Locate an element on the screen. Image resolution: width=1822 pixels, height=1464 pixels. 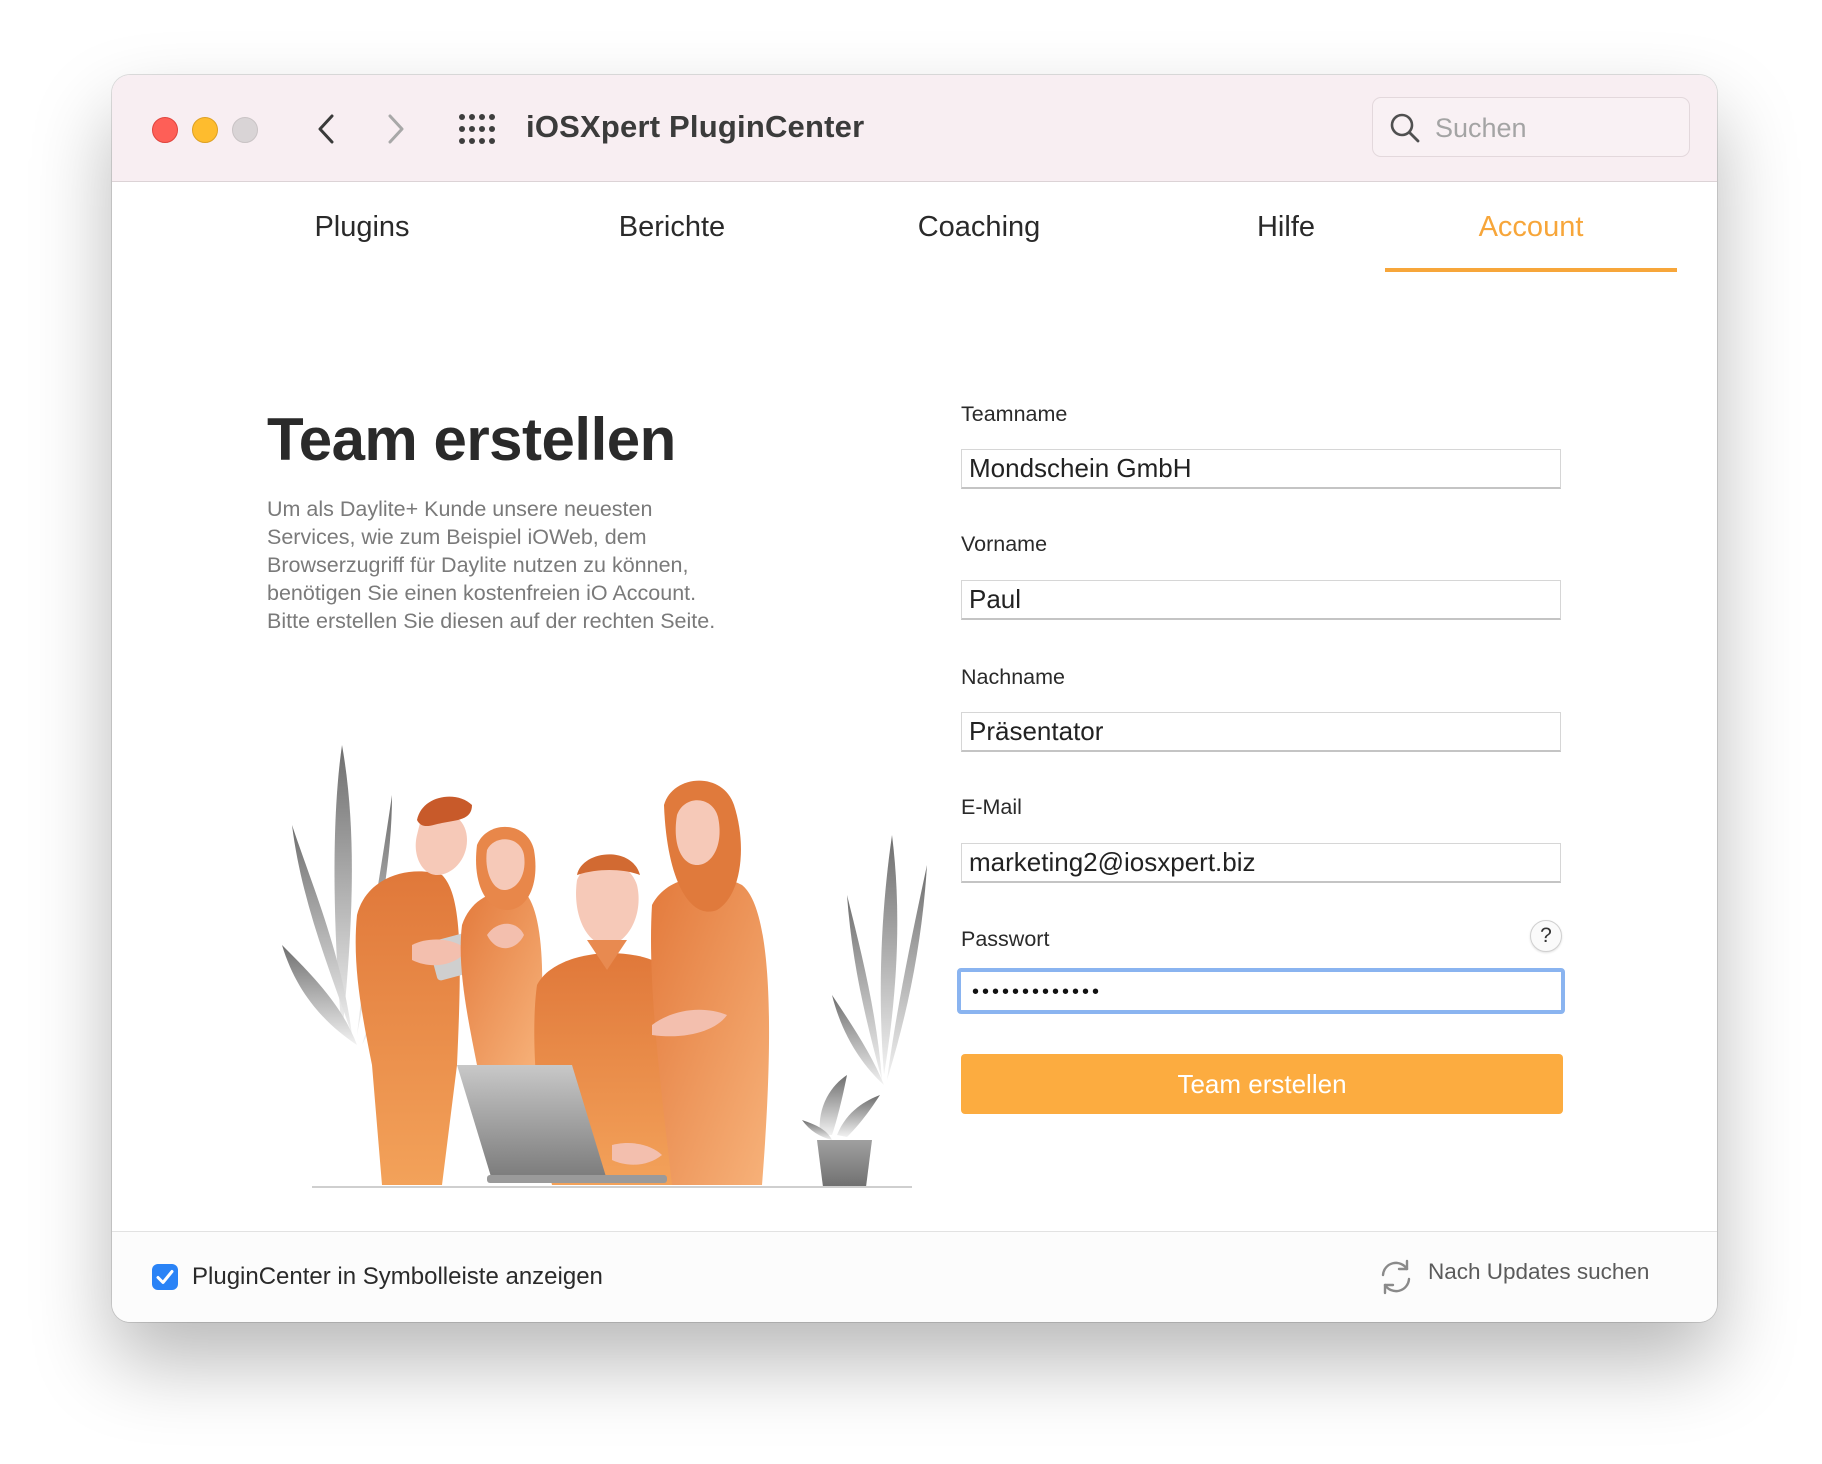
search-input is located at coordinates (1555, 128).